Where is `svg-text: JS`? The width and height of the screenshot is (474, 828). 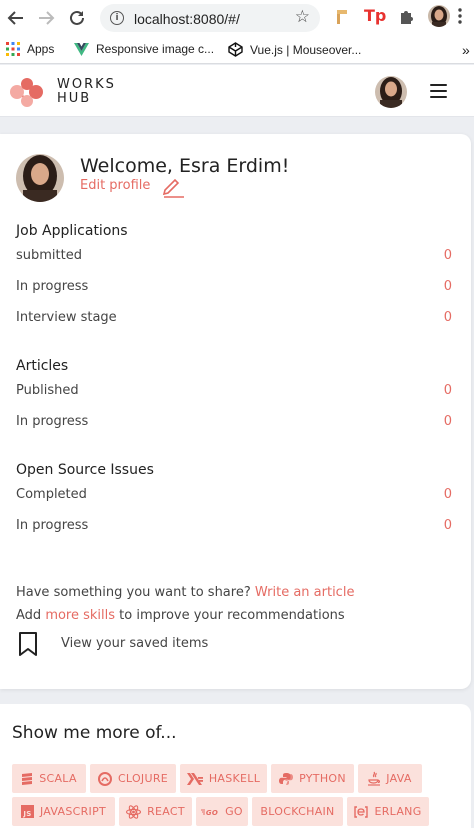
svg-text: JS is located at coordinates (26, 814).